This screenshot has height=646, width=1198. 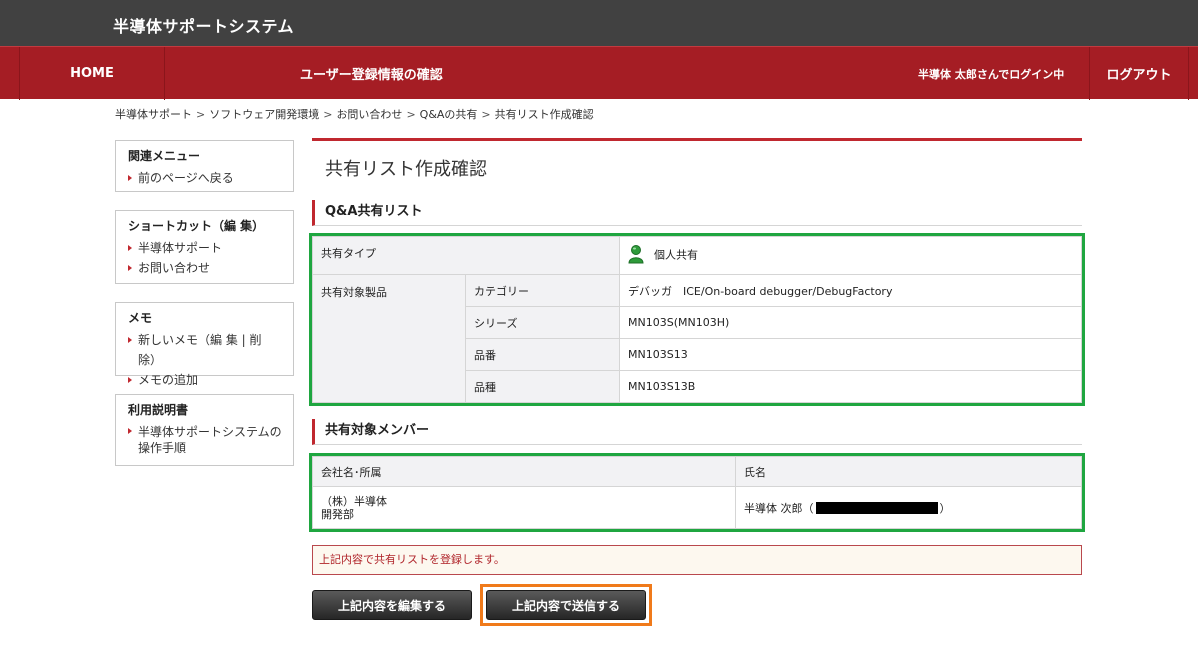 What do you see at coordinates (544, 114) in the screenshot?
I see `breadcrumb-current: 共有リスト作成確認` at bounding box center [544, 114].